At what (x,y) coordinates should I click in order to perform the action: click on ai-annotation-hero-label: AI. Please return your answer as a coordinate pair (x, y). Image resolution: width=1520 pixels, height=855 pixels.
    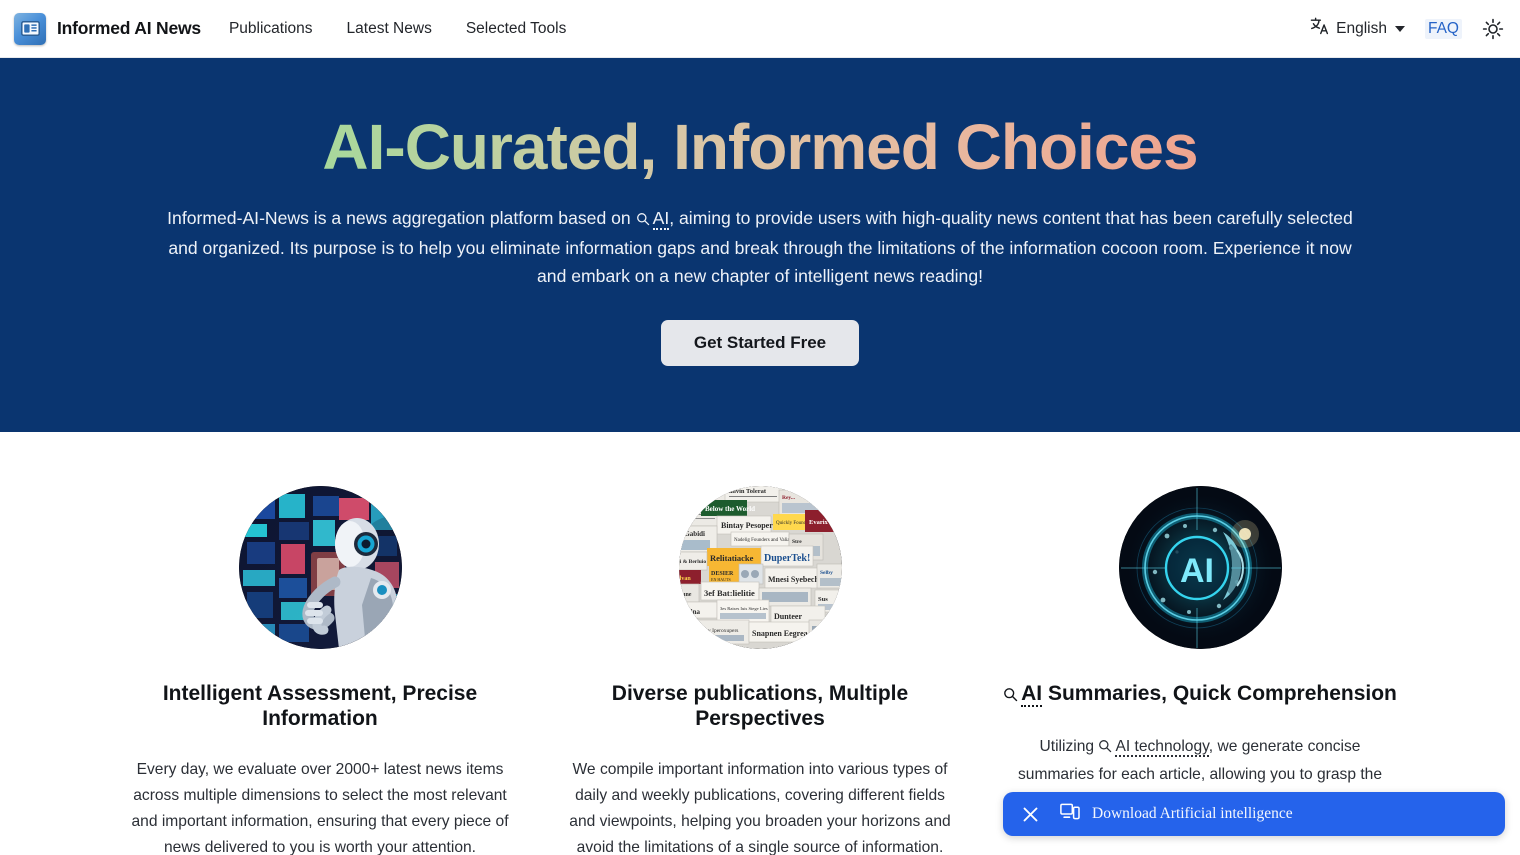
    Looking at the image, I should click on (661, 218).